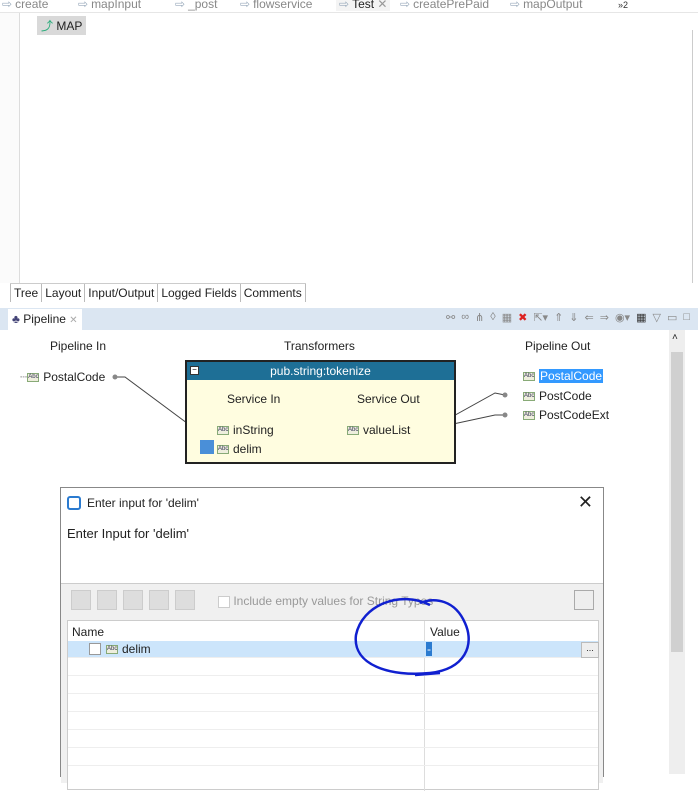 This screenshot has width=698, height=791. I want to click on editor-tab: ⇨ _post, so click(196, 5).